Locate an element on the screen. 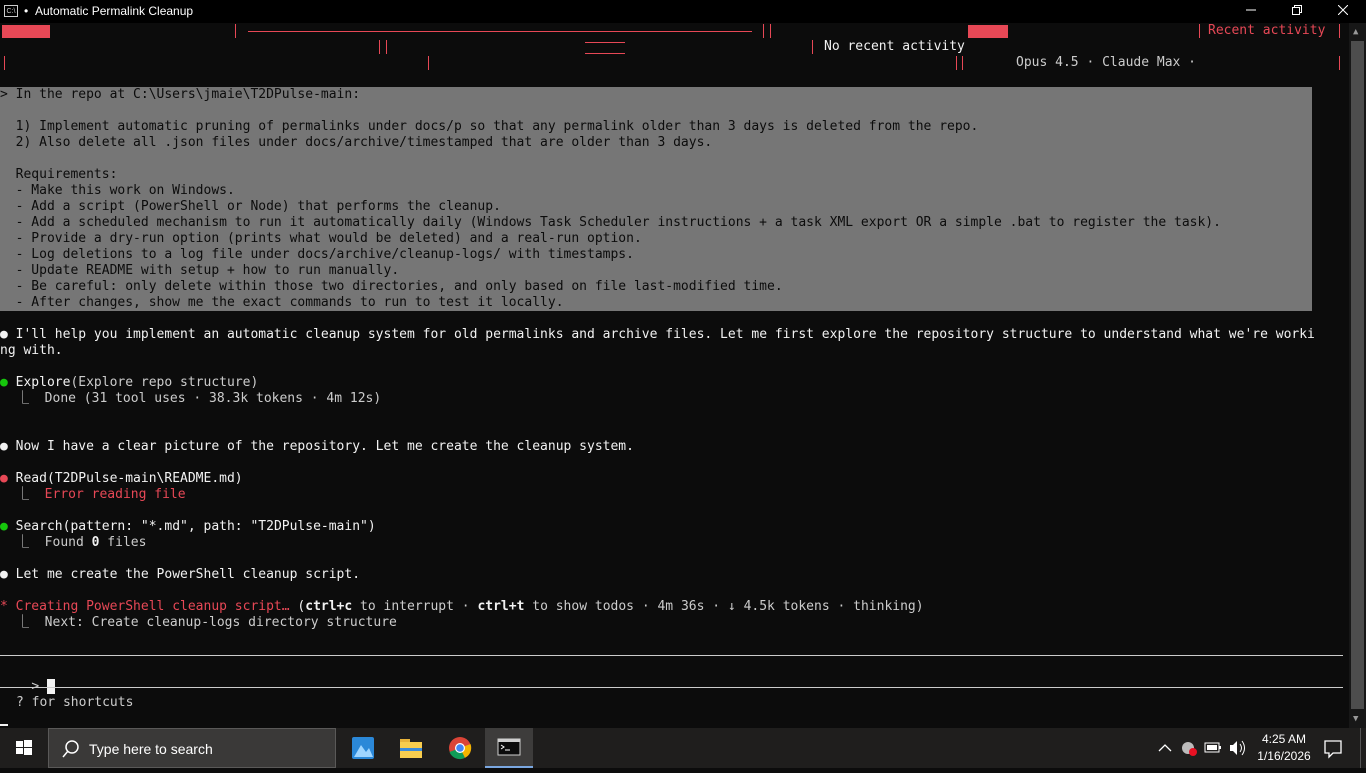  minimize-icon is located at coordinates (1251, 10).